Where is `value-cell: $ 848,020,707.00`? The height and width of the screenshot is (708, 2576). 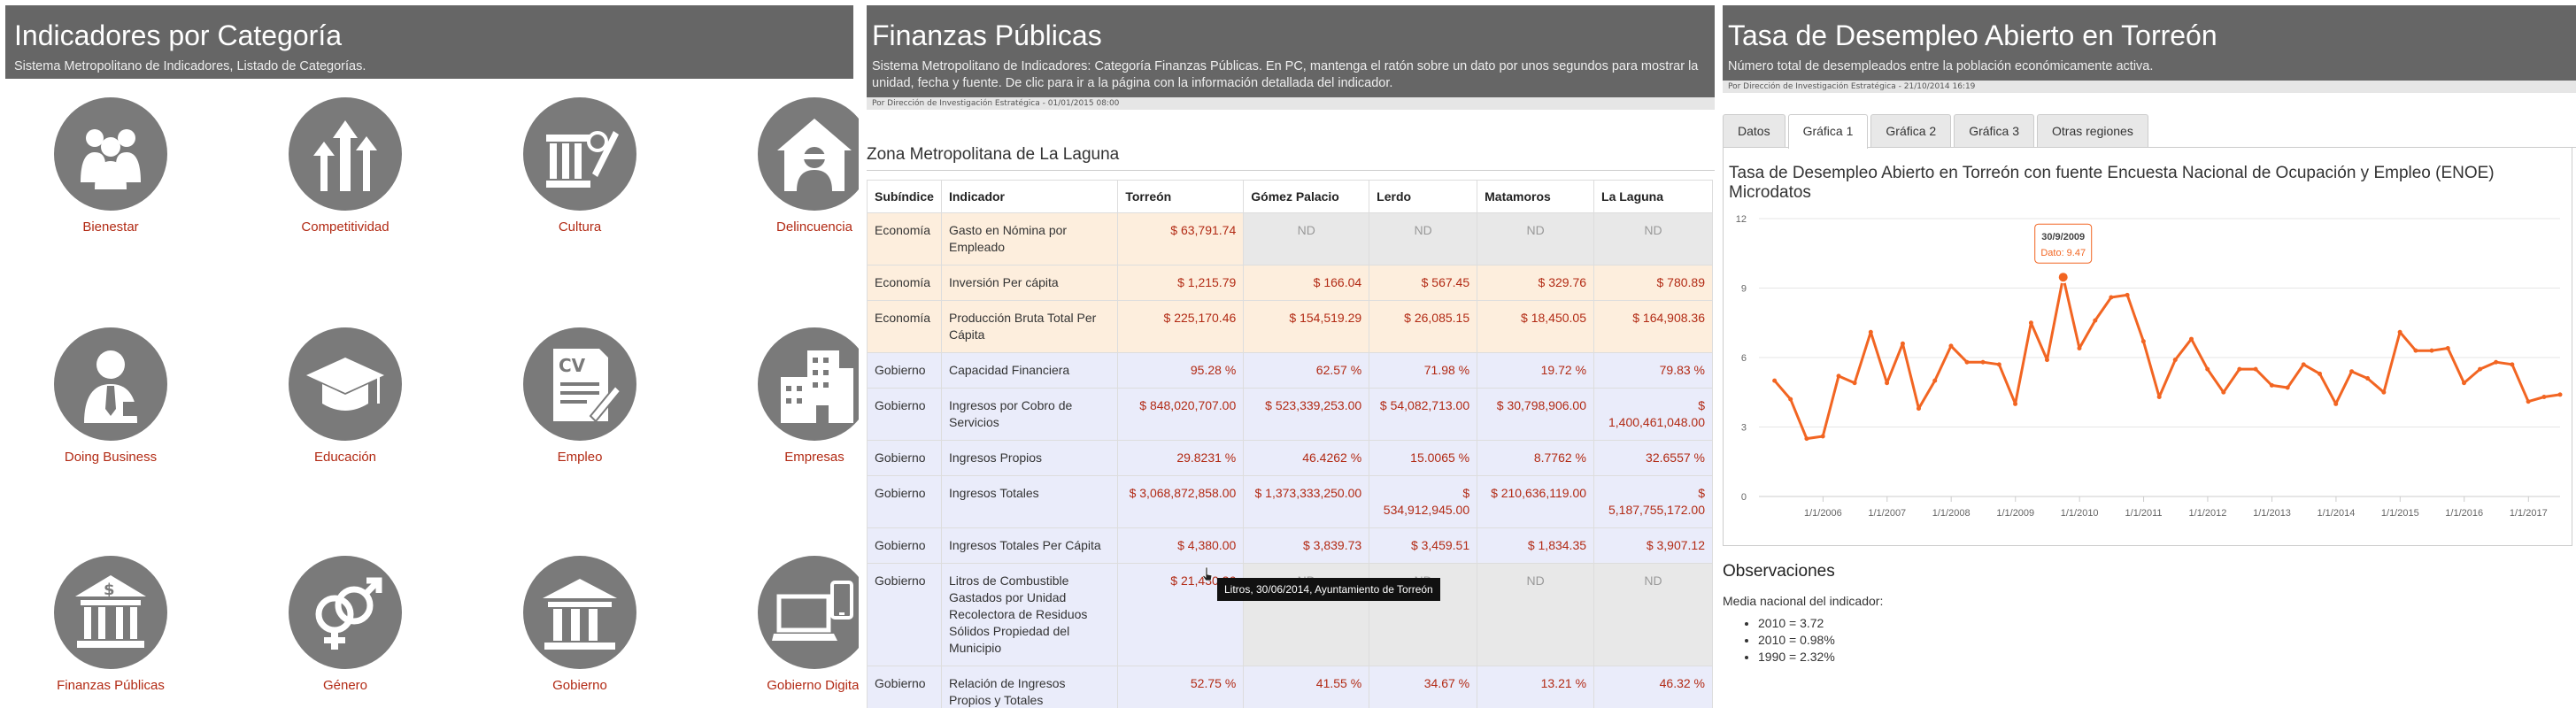 value-cell: $ 848,020,707.00 is located at coordinates (1181, 414).